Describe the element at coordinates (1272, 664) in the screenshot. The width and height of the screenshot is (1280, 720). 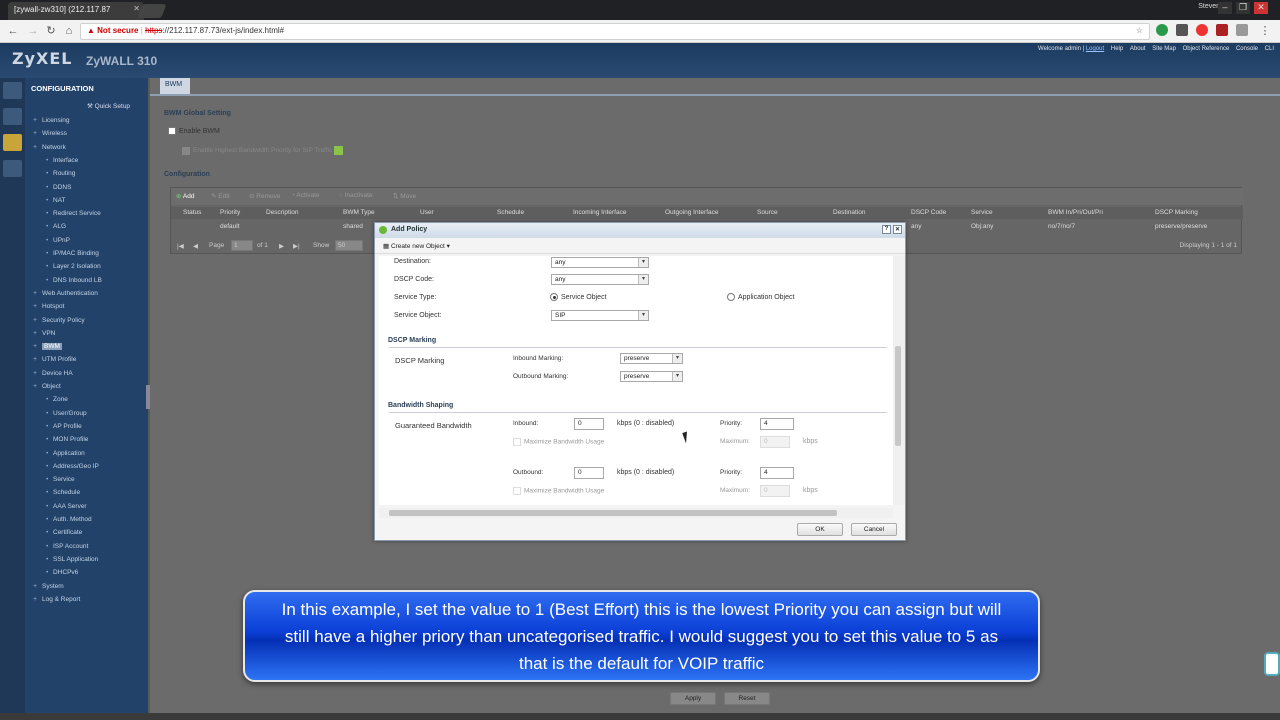
I see `side-widget-icon` at that location.